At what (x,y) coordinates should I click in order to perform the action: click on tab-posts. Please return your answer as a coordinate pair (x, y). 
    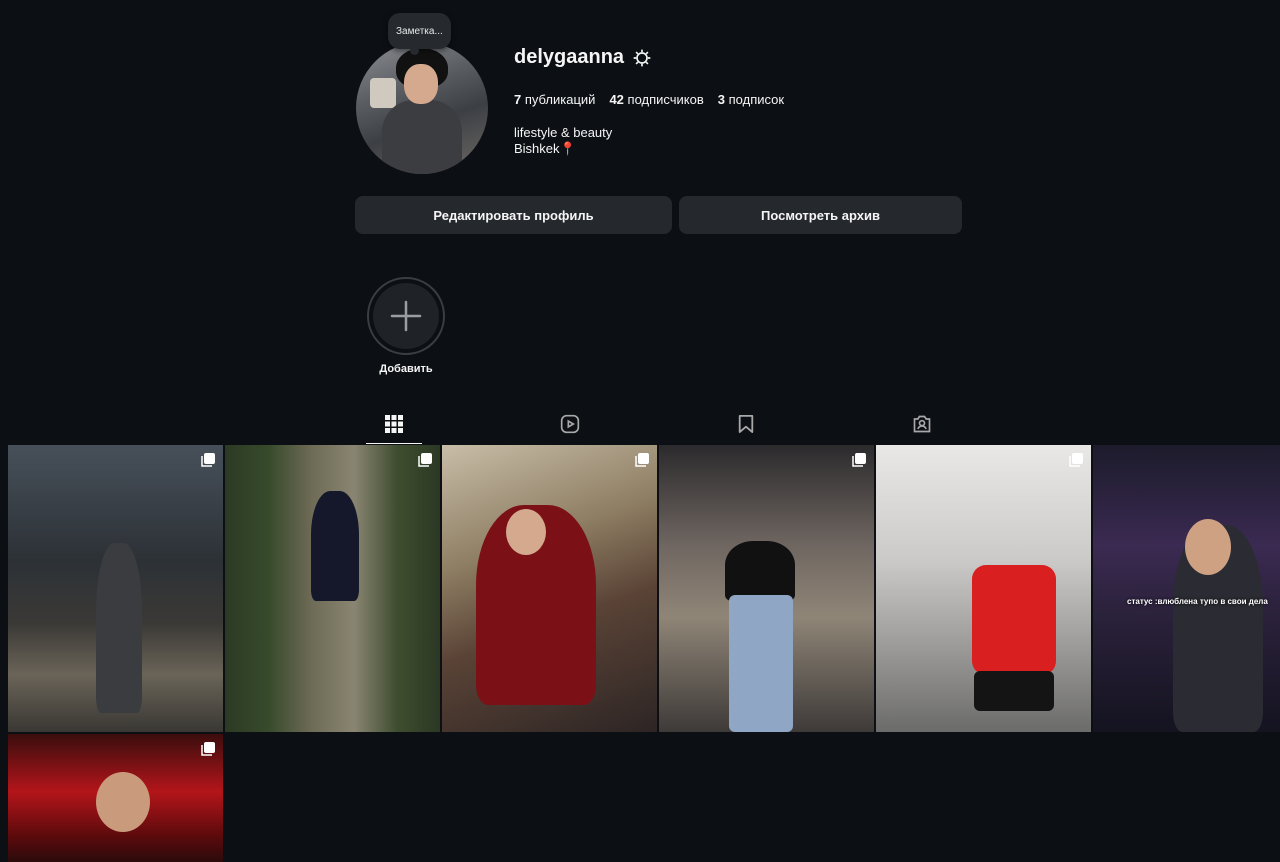
    Looking at the image, I should click on (394, 424).